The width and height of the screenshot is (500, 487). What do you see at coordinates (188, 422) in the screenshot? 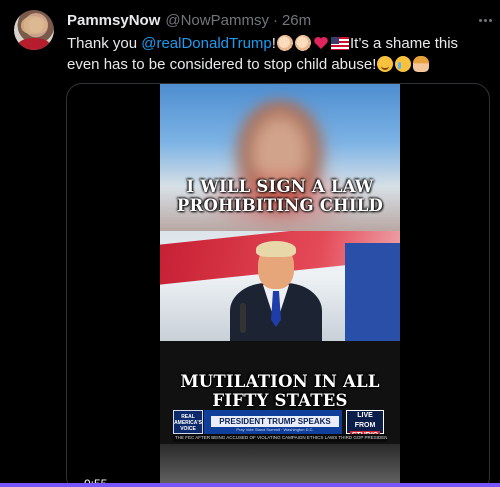
I see `network-logo: REAL AMERICA'S VOICE` at bounding box center [188, 422].